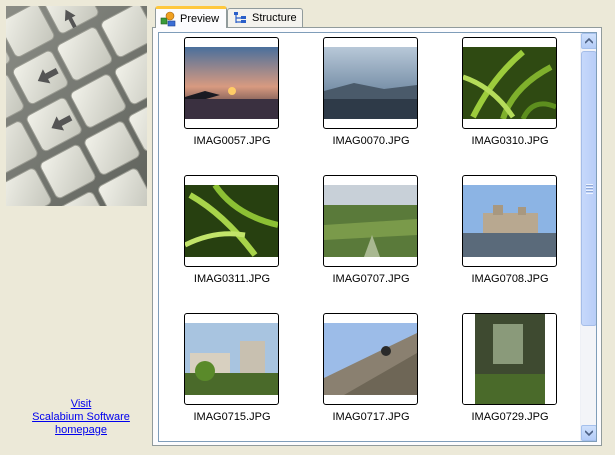  What do you see at coordinates (81, 430) in the screenshot?
I see `homepage-link-line-3: homepage` at bounding box center [81, 430].